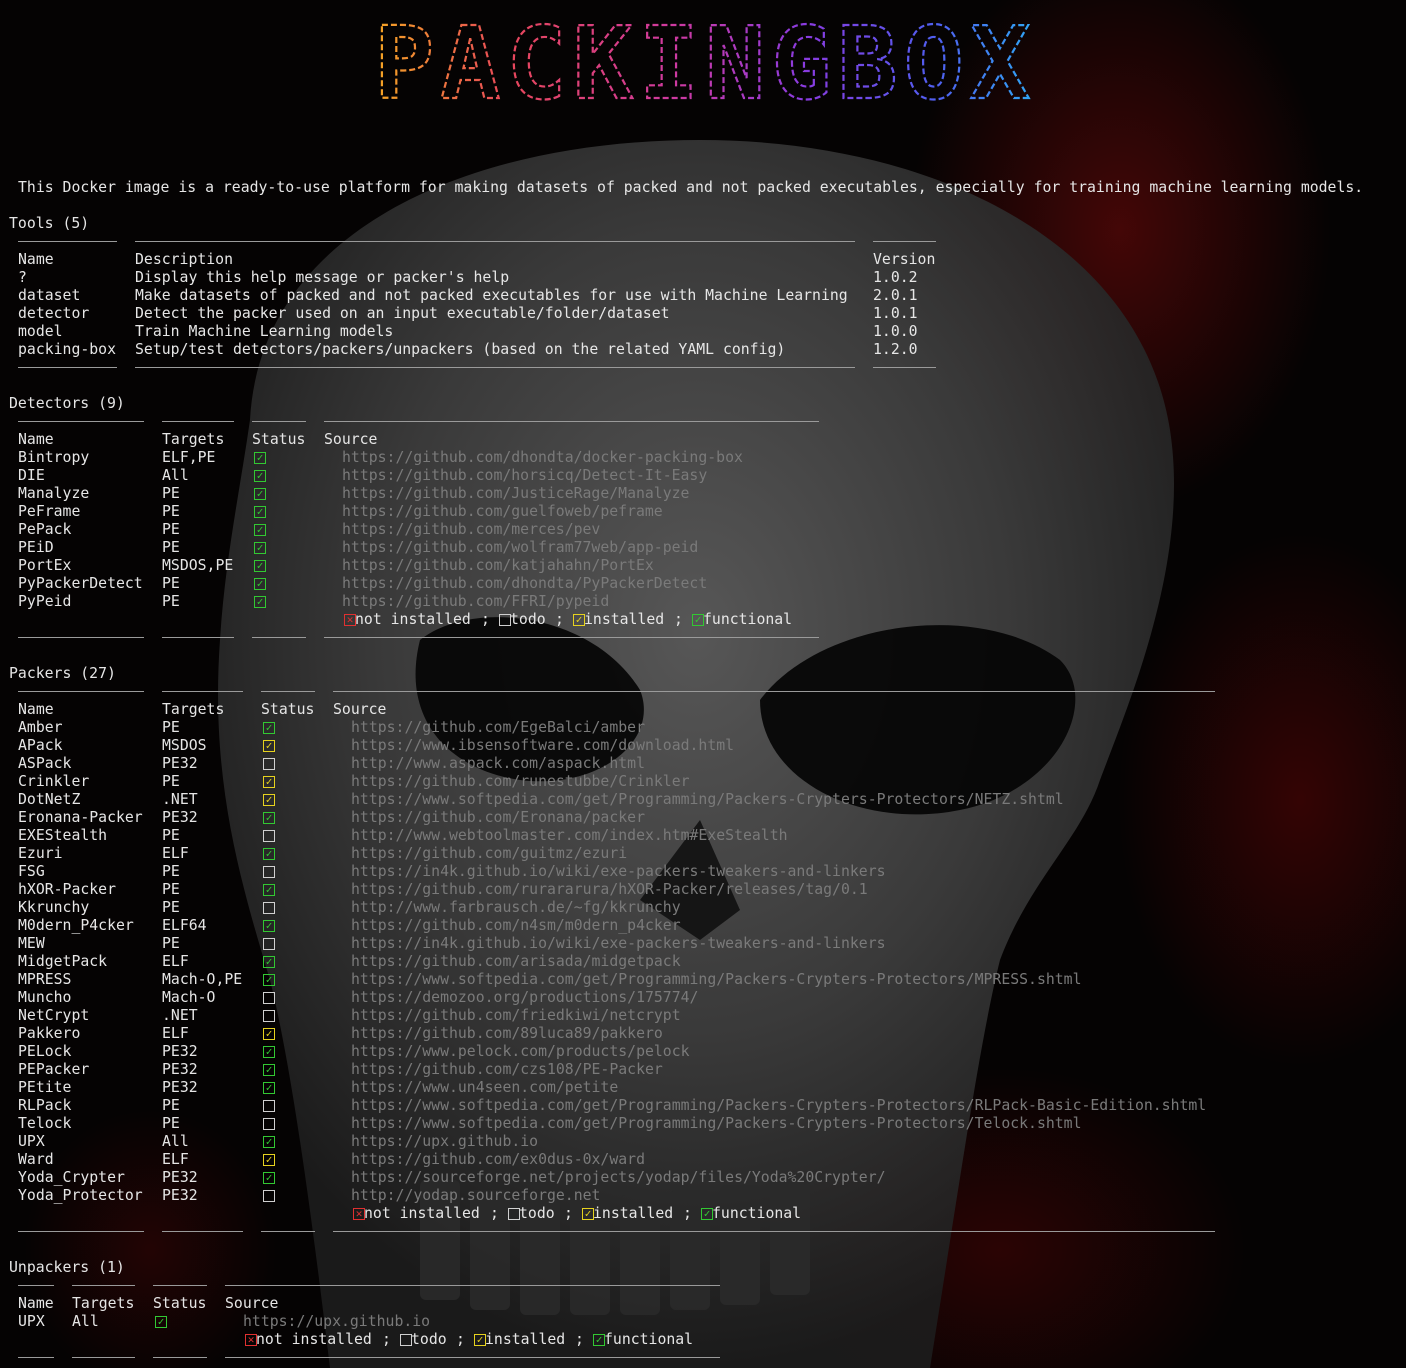  What do you see at coordinates (516, 1016) in the screenshot?
I see `packers-row-source-link: https://github.com/friedkiwi/netcrypt` at bounding box center [516, 1016].